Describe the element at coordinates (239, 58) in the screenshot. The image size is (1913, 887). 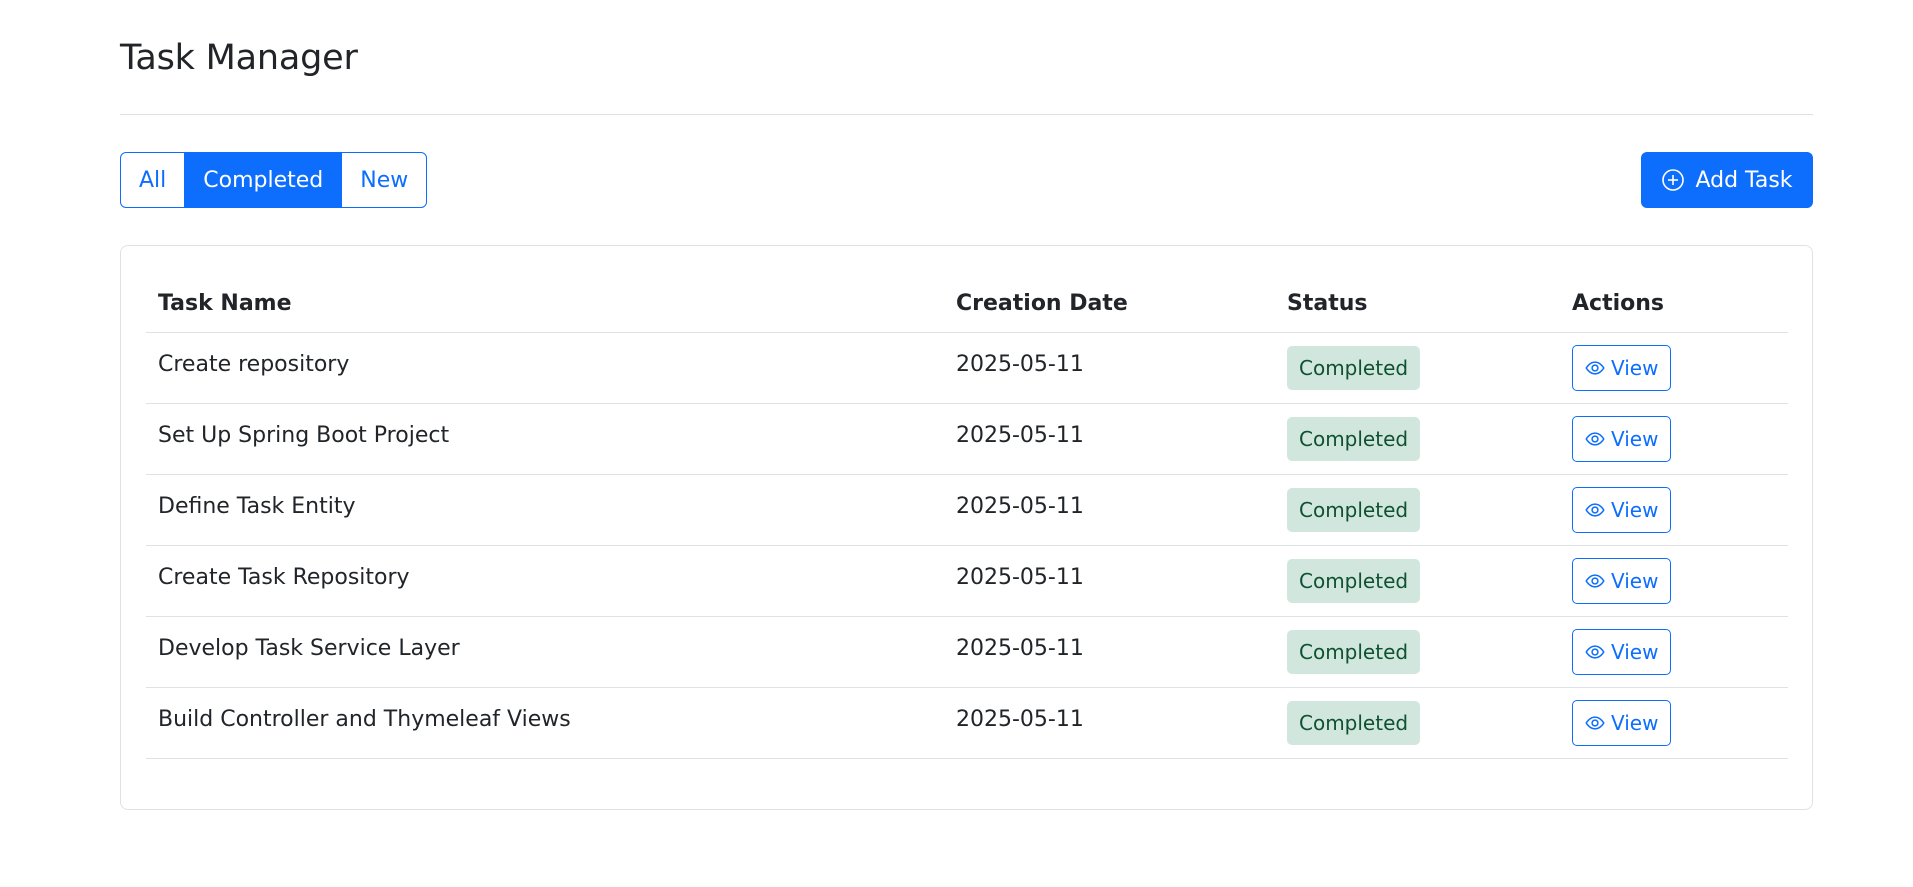
I see `page-title: Task Manager` at that location.